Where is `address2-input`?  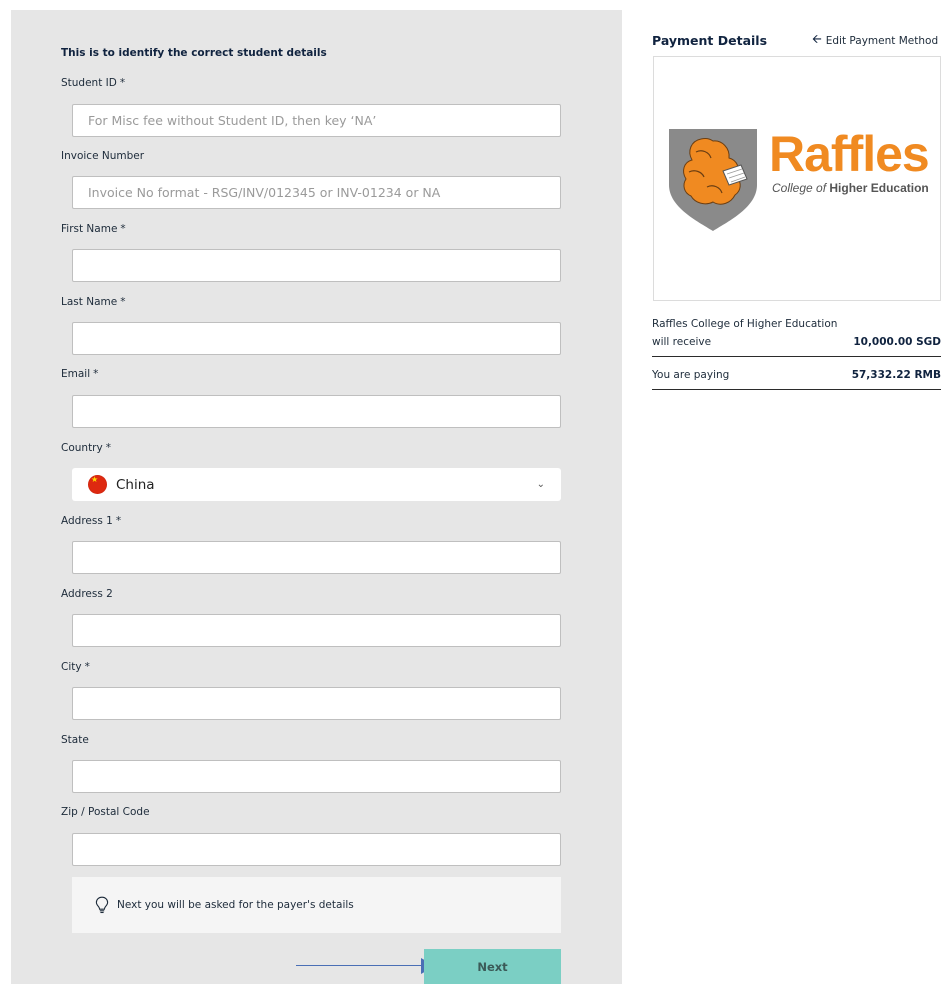 address2-input is located at coordinates (316, 630).